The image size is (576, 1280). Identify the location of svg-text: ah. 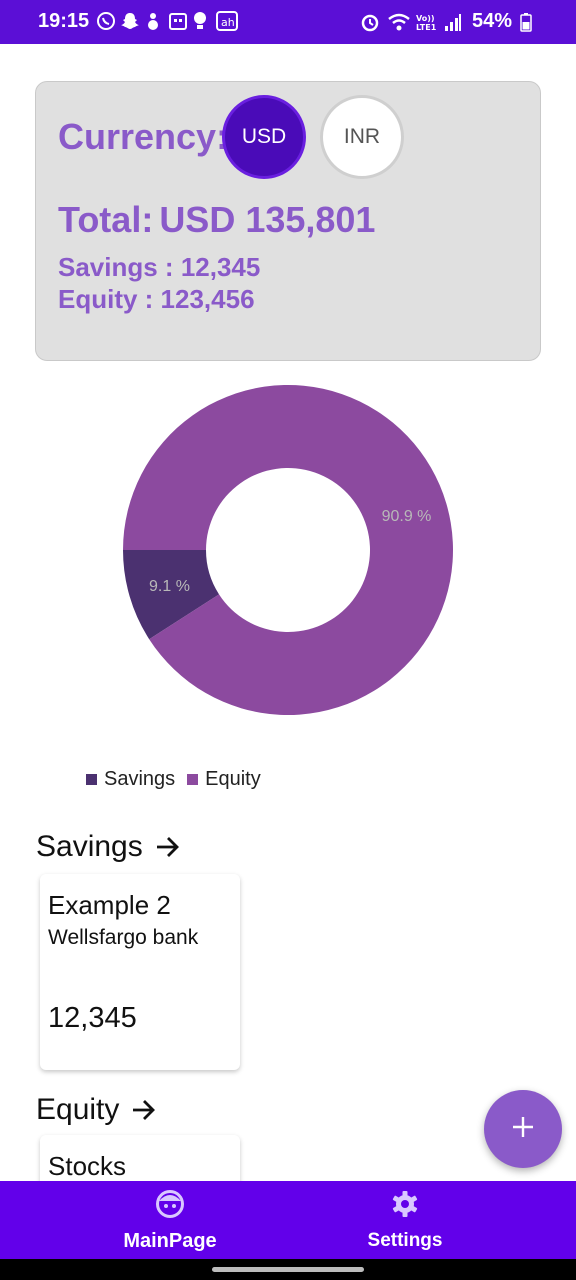
(228, 22).